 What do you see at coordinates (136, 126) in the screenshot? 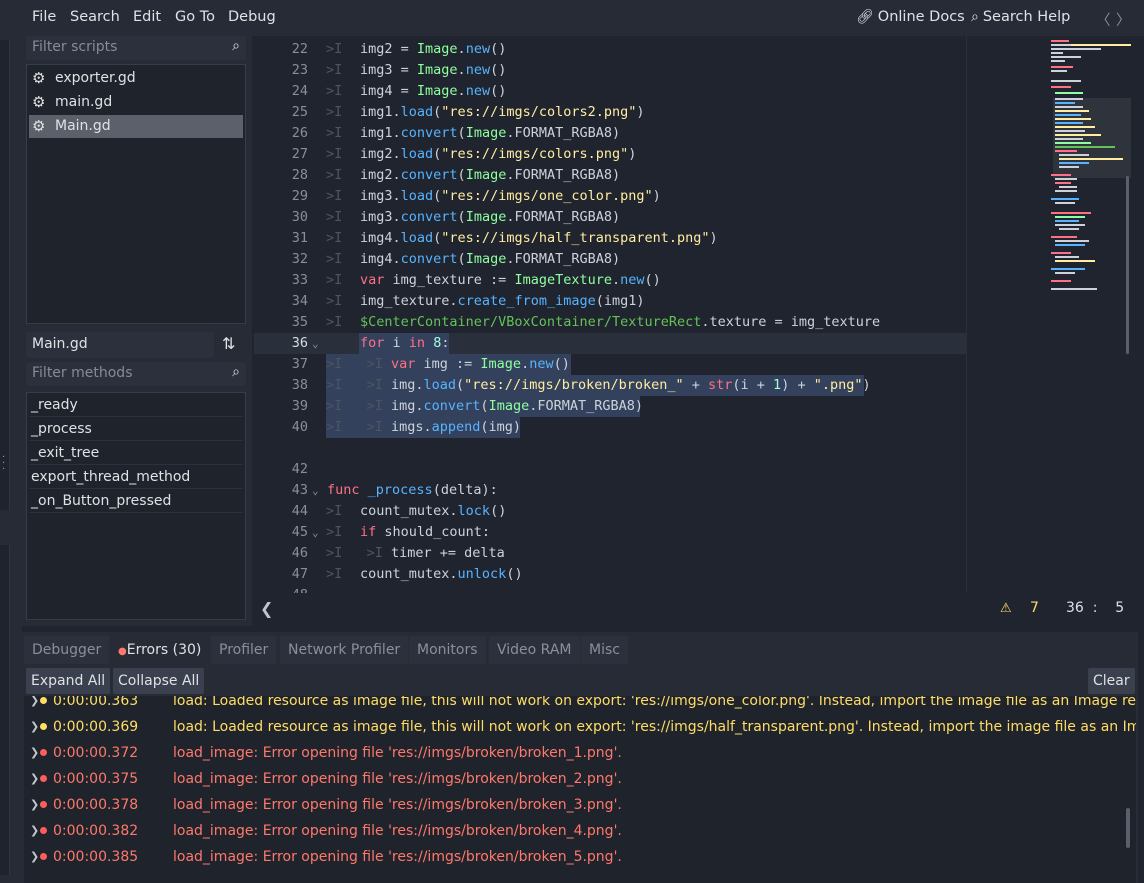
I see `script-item-main-upper: ⚙ Main.gd` at bounding box center [136, 126].